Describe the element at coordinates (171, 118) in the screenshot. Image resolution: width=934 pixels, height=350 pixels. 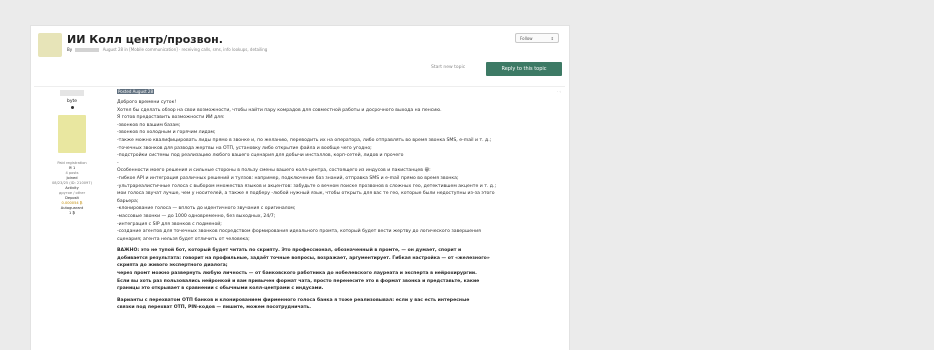
I see `post-line: Я готов предоставить возможности ИИ для:` at that location.